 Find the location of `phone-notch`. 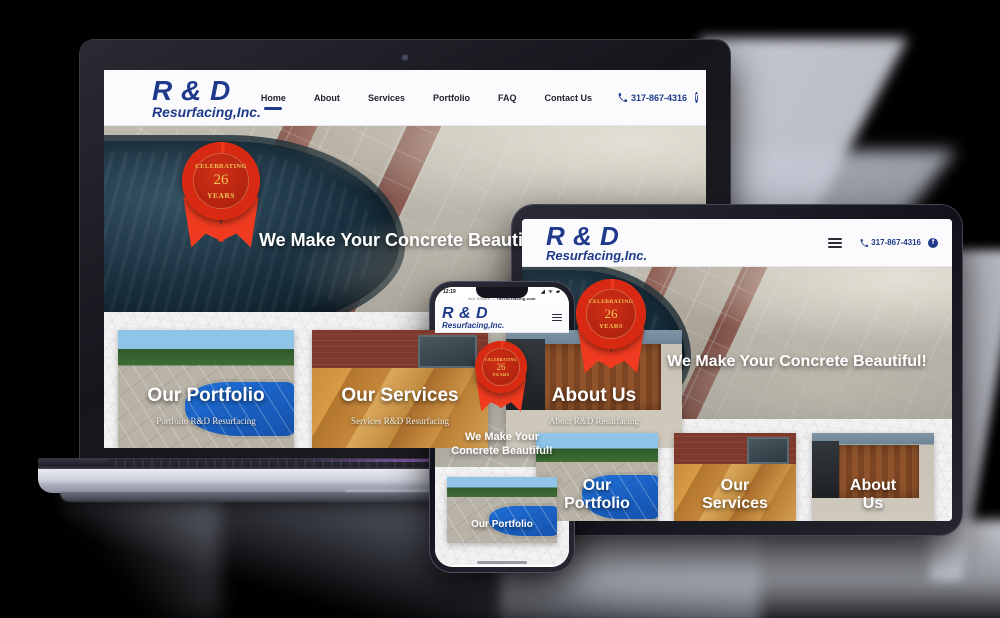

phone-notch is located at coordinates (502, 292).